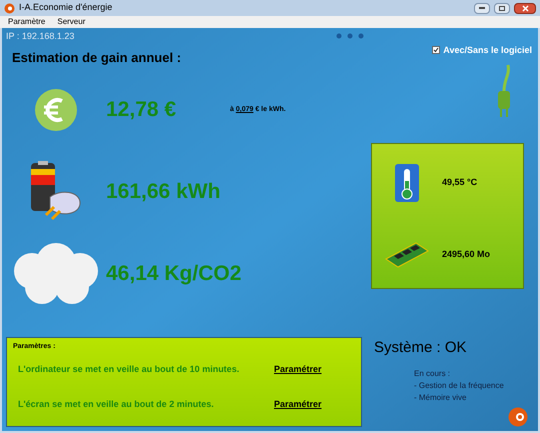 The height and width of the screenshot is (433, 540). I want to click on running-item: - Mémoire vive, so click(441, 398).